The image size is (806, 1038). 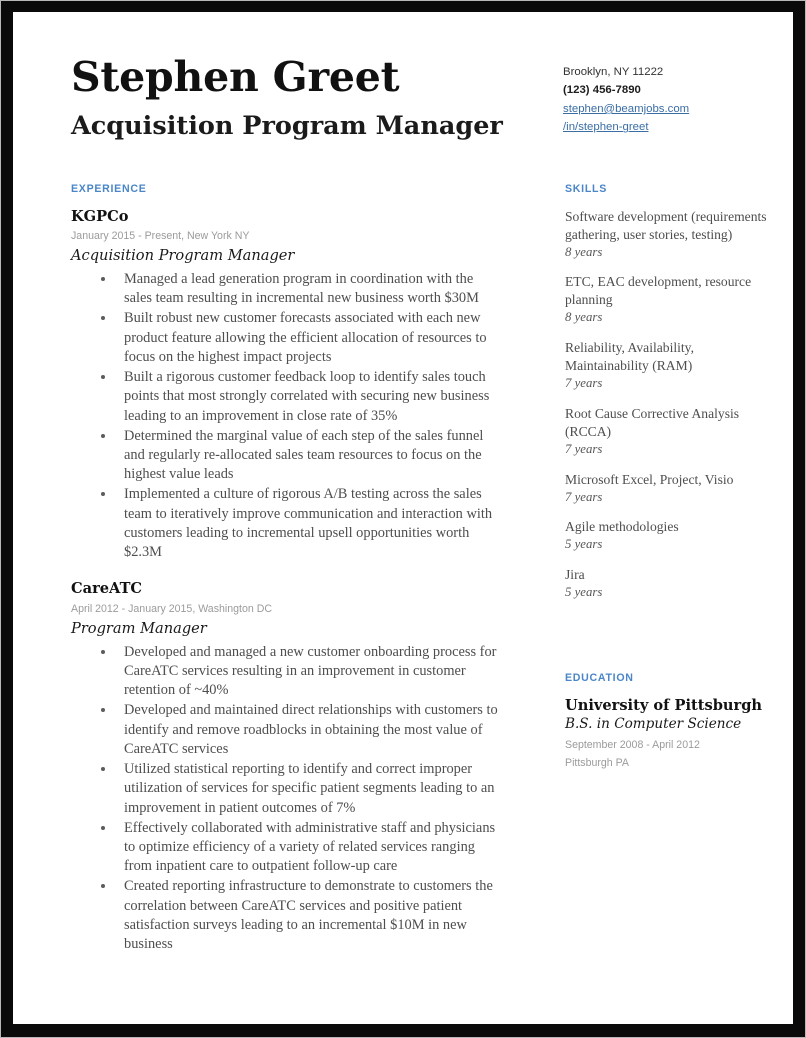 I want to click on job-role-title: Acquisition Program Manager, so click(x=183, y=255).